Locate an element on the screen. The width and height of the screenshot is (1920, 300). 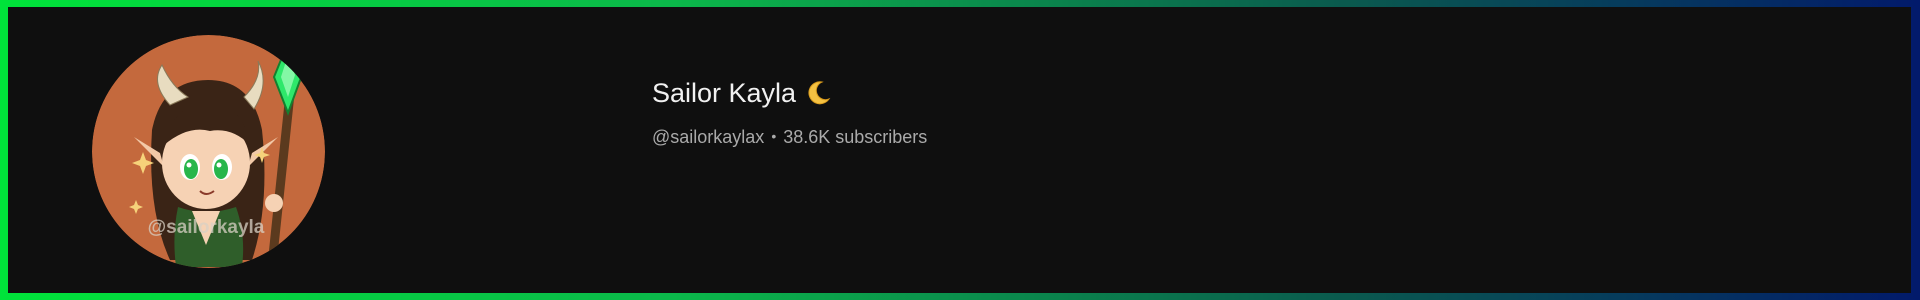
channel-title: Sailor Kayla is located at coordinates (789, 93).